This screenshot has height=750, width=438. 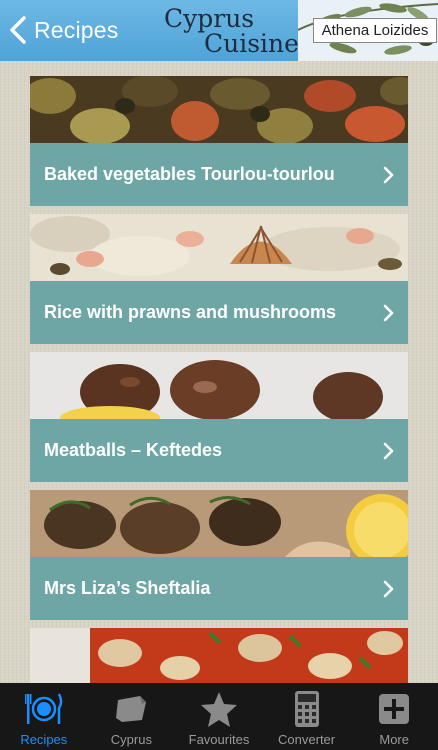 I want to click on logo-line2: Cuisine, so click(x=251, y=43).